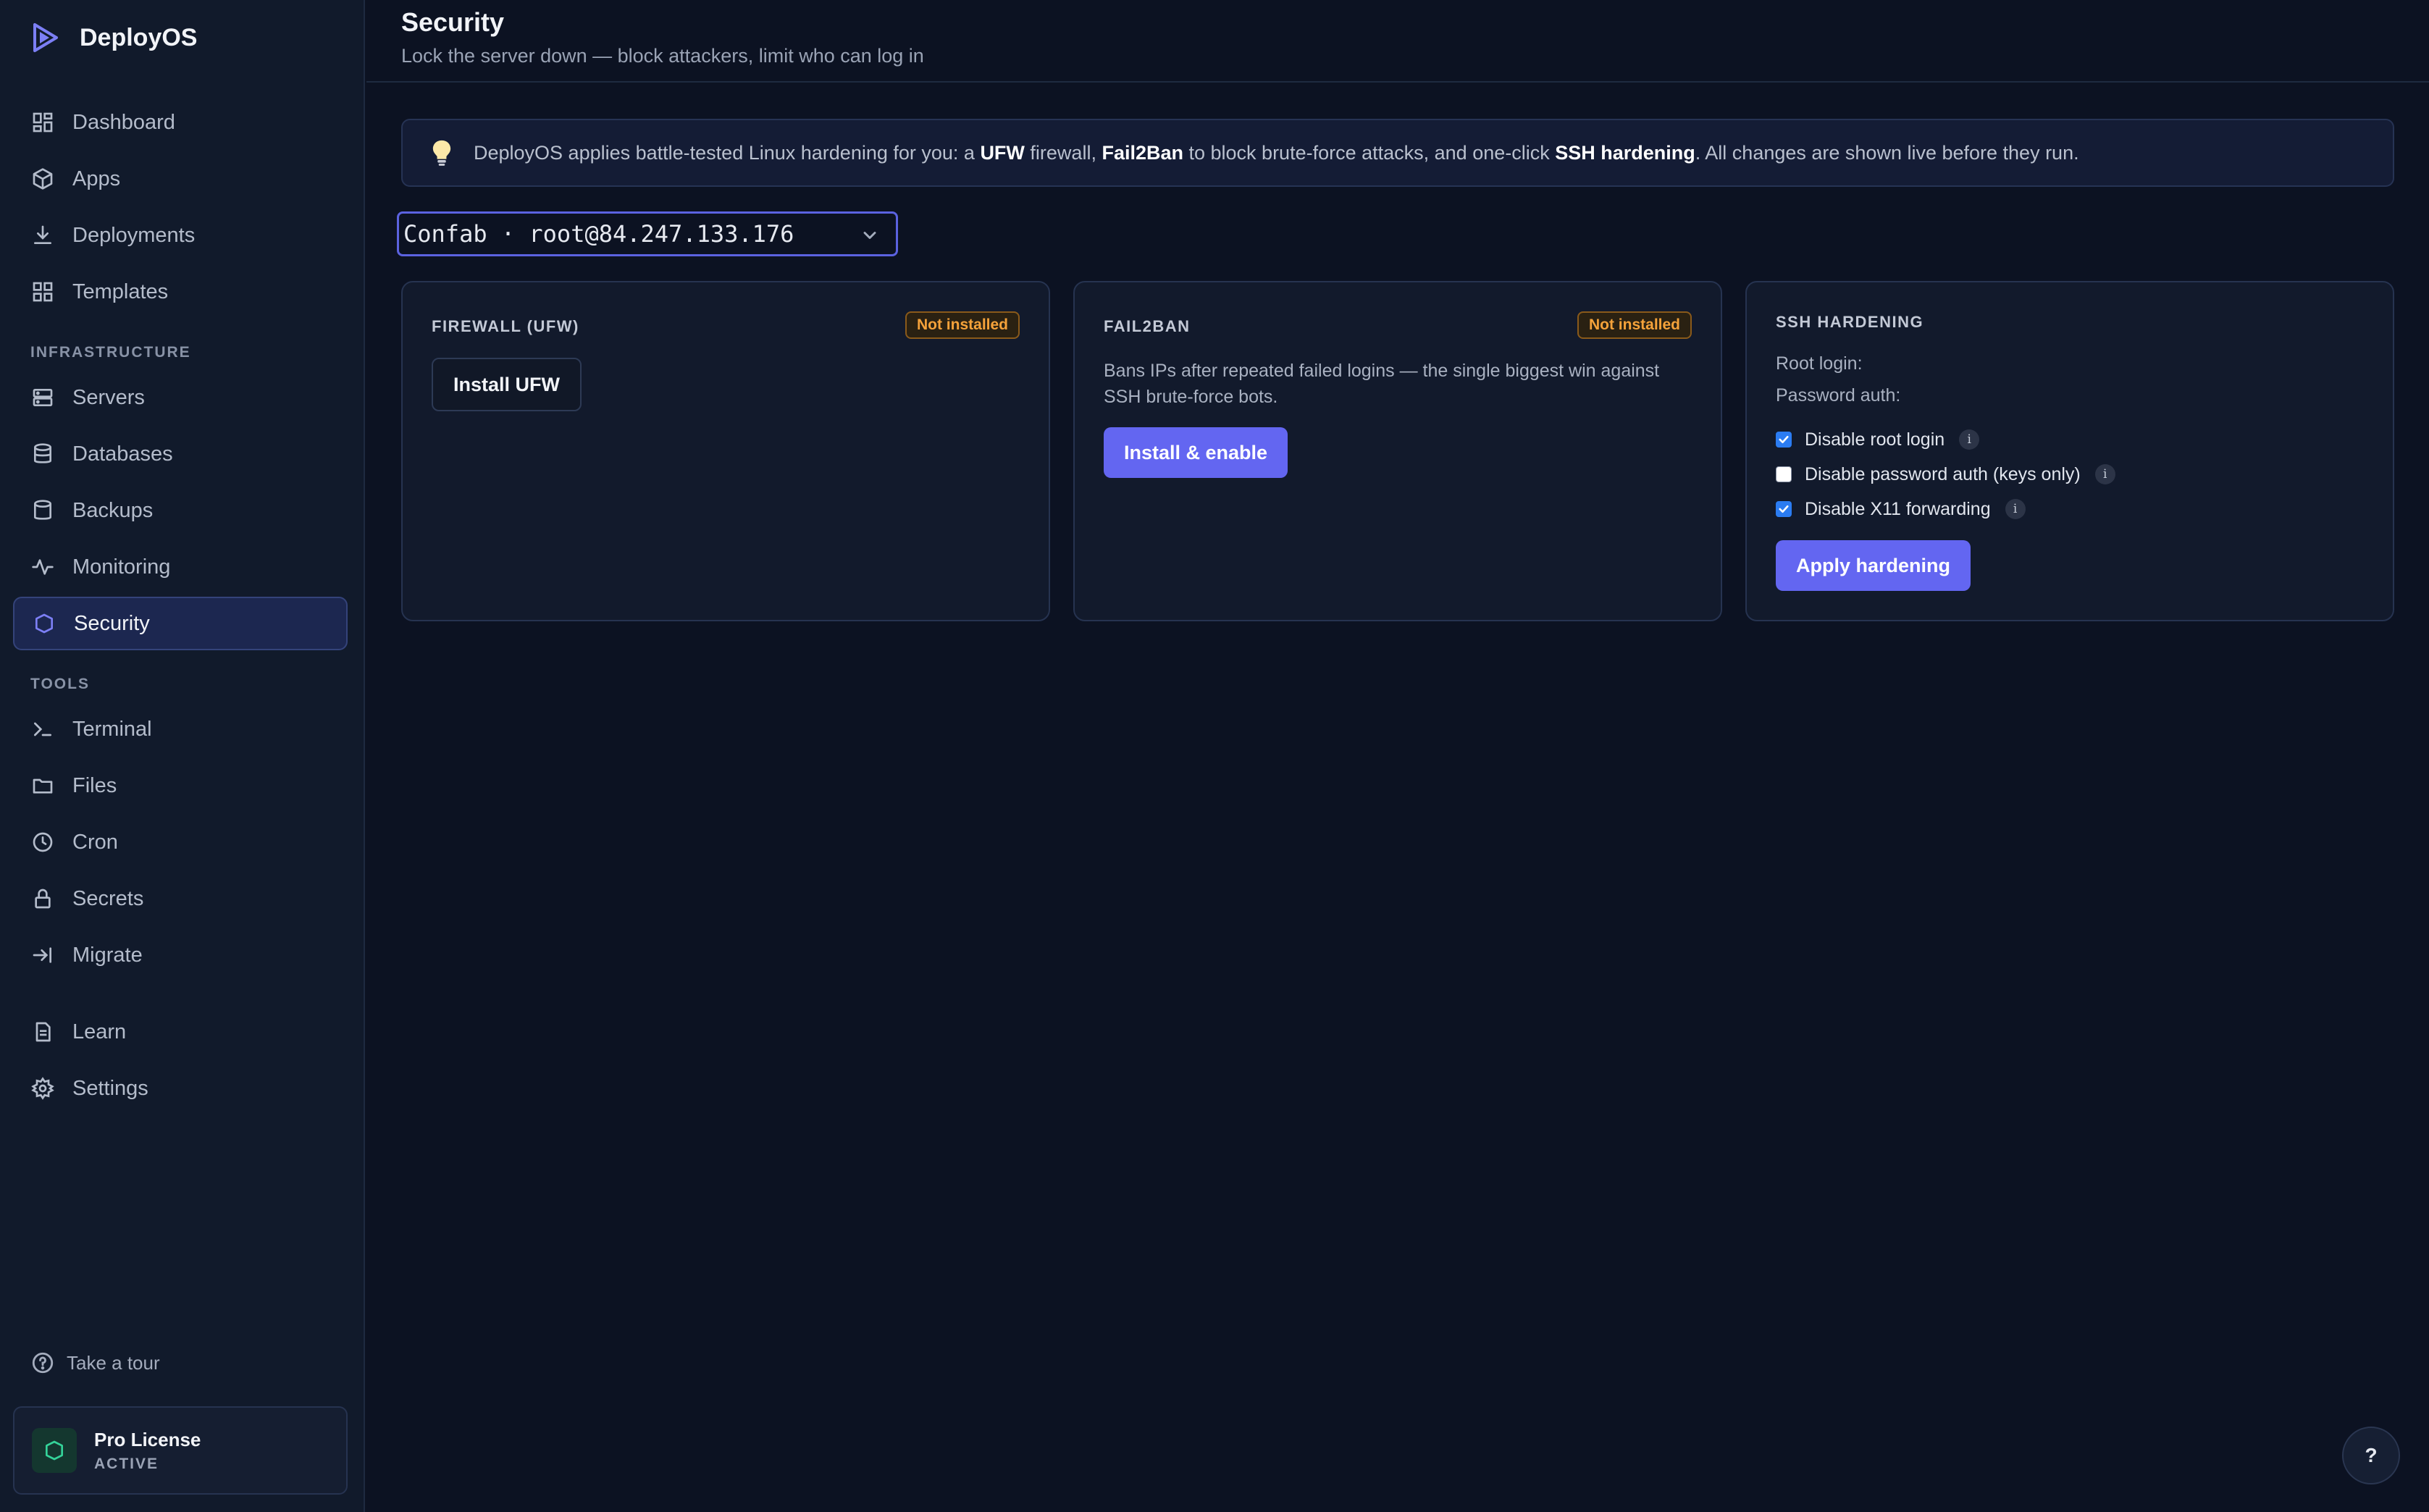  Describe the element at coordinates (42, 1032) in the screenshot. I see `document-icon` at that location.